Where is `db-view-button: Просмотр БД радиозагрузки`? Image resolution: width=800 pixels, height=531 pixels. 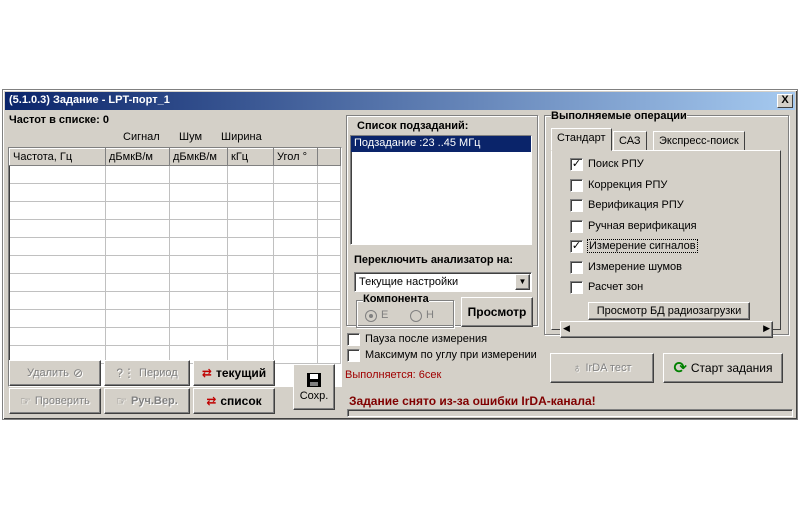 db-view-button: Просмотр БД радиозагрузки is located at coordinates (669, 311).